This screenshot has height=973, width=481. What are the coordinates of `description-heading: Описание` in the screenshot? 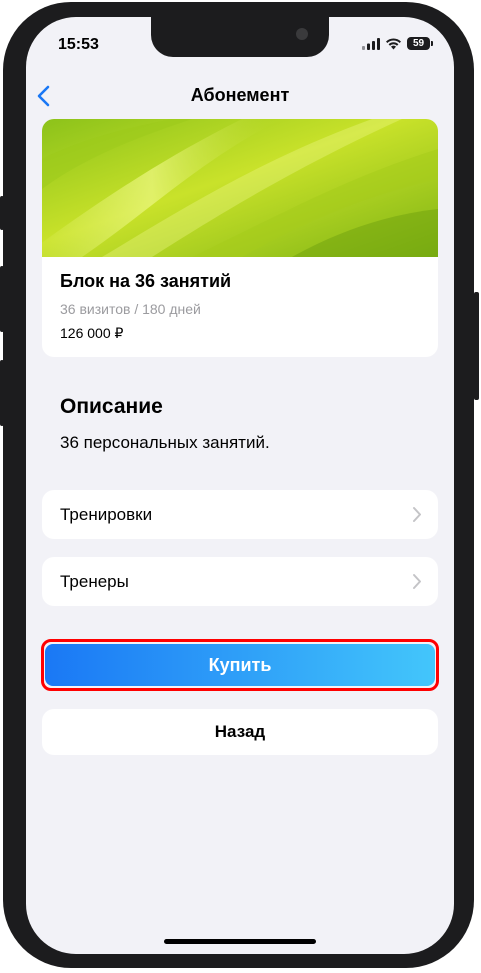 It's located at (111, 406).